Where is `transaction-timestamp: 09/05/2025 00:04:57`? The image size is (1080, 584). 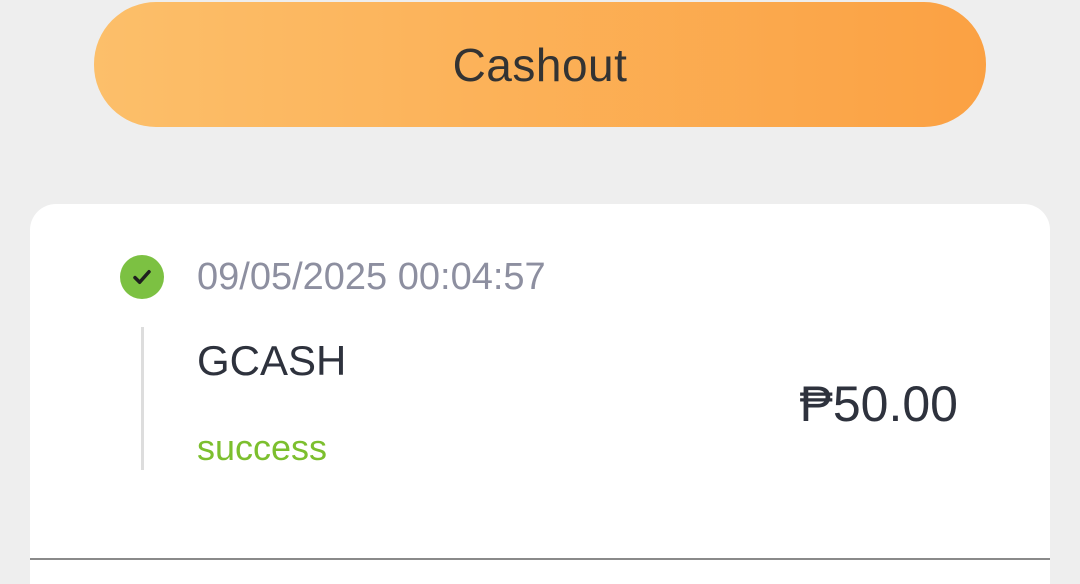 transaction-timestamp: 09/05/2025 00:04:57 is located at coordinates (371, 277).